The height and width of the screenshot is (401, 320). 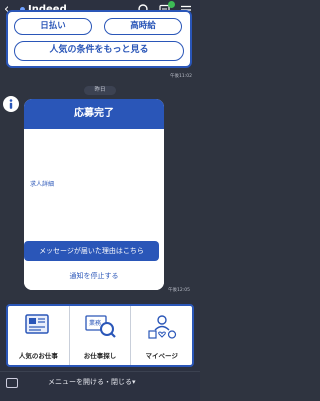 I want to click on card-timestamp: 午後12:05, so click(x=179, y=290).